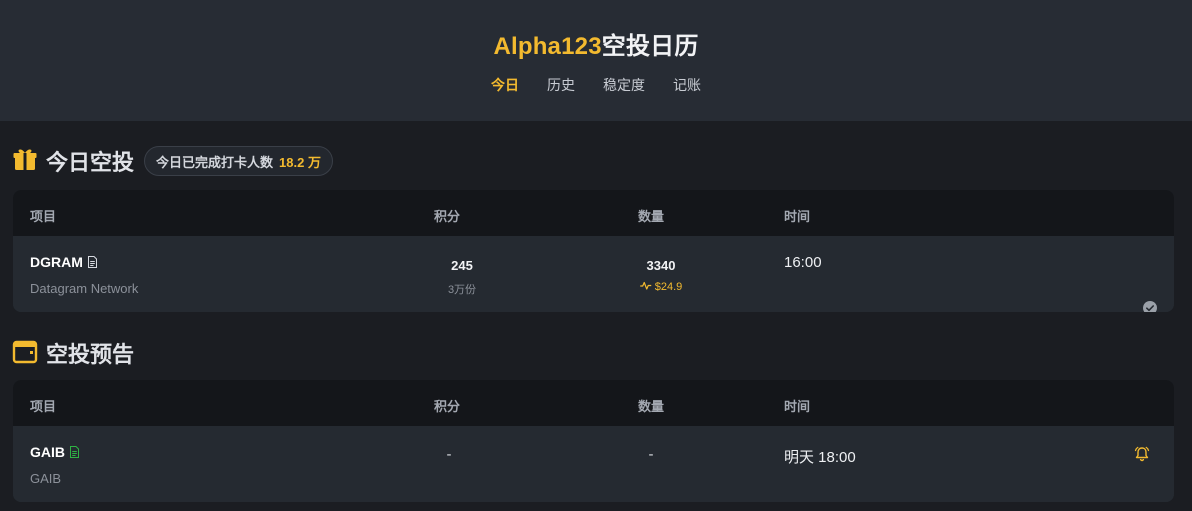 Image resolution: width=1192 pixels, height=511 pixels. I want to click on checkin-count-badge: 今日已完成打卡人数 18.2 万, so click(238, 161).